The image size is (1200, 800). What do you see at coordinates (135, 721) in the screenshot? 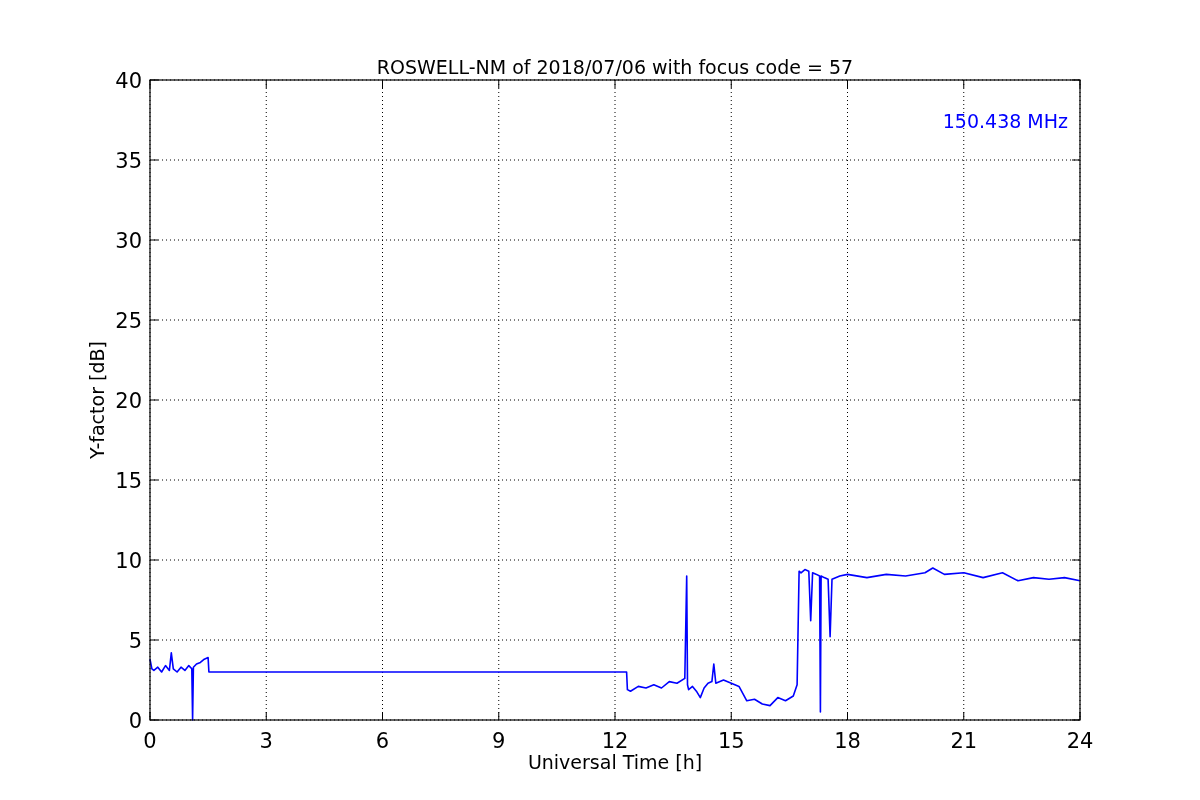
I see `y-tick-label: 0` at bounding box center [135, 721].